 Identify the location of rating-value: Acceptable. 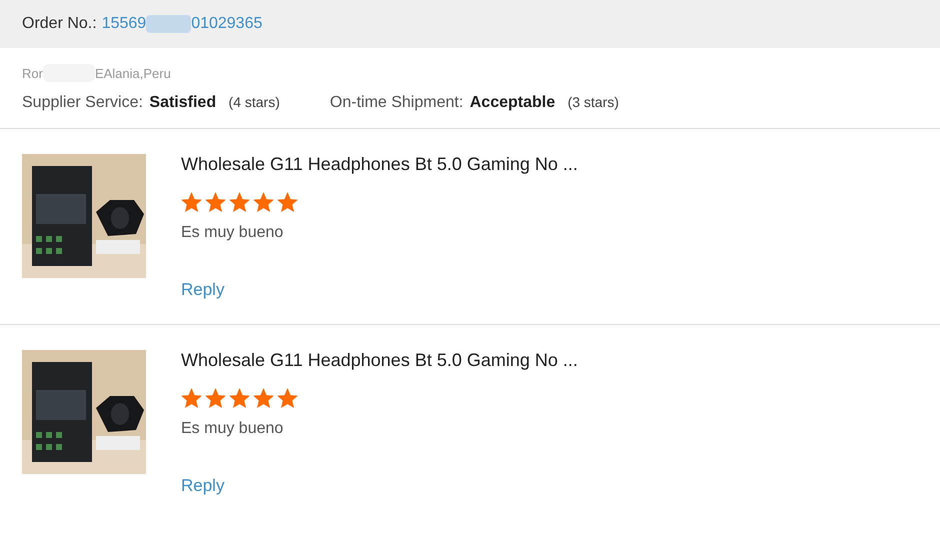
(513, 102).